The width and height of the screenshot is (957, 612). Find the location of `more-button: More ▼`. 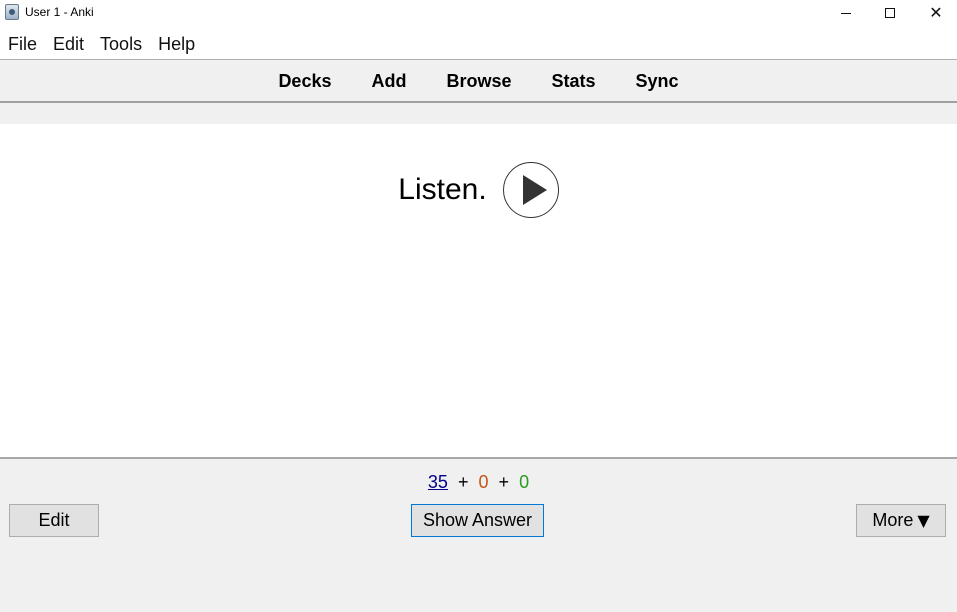

more-button: More ▼ is located at coordinates (901, 520).